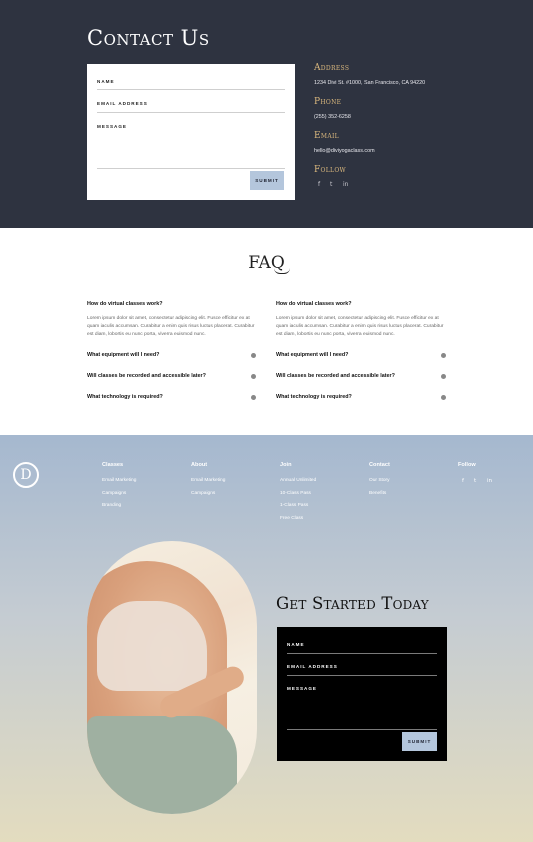 This screenshot has width=533, height=842. What do you see at coordinates (467, 465) in the screenshot?
I see `footer-heading-follow: Follow` at bounding box center [467, 465].